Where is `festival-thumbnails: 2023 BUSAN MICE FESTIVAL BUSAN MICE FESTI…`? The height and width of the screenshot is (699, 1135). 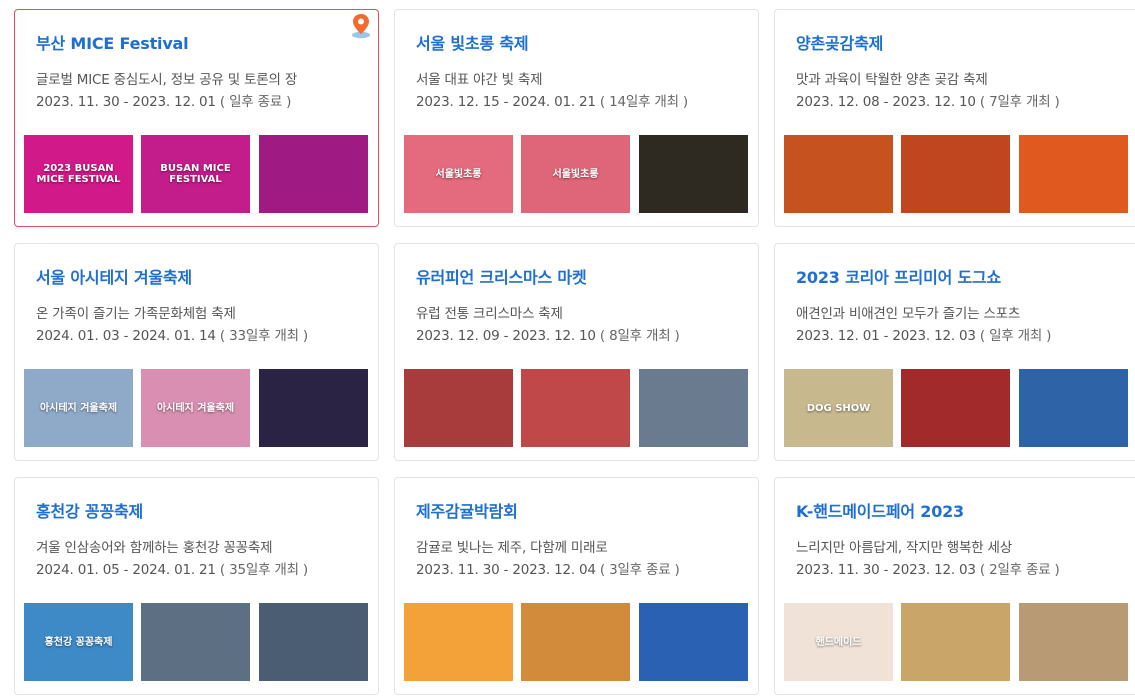
festival-thumbnails: 2023 BUSAN MICE FESTIVAL BUSAN MICE FESTI… is located at coordinates (197, 174).